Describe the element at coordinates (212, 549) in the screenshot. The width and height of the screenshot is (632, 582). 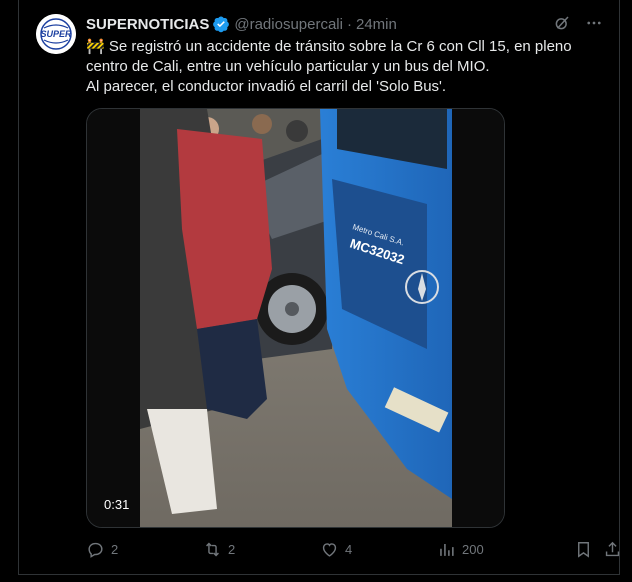
I see `repost-icon` at that location.